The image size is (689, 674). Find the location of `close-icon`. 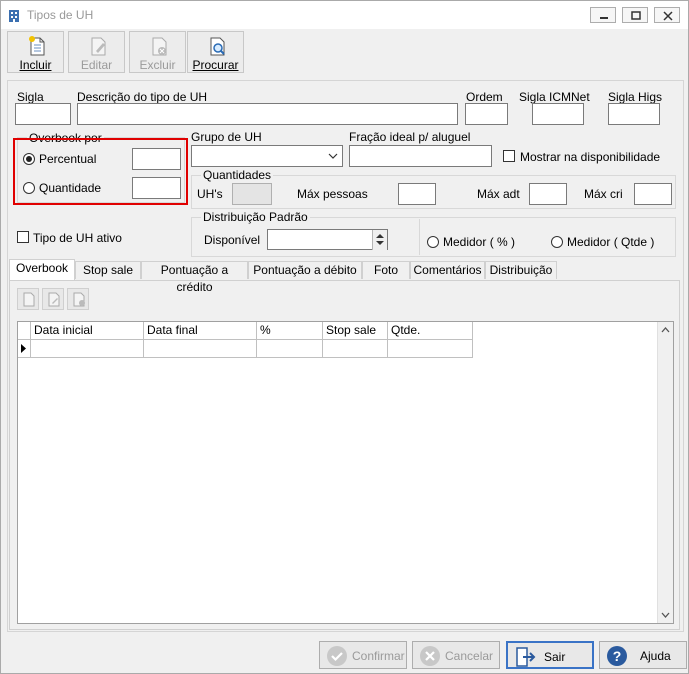

close-icon is located at coordinates (668, 16).